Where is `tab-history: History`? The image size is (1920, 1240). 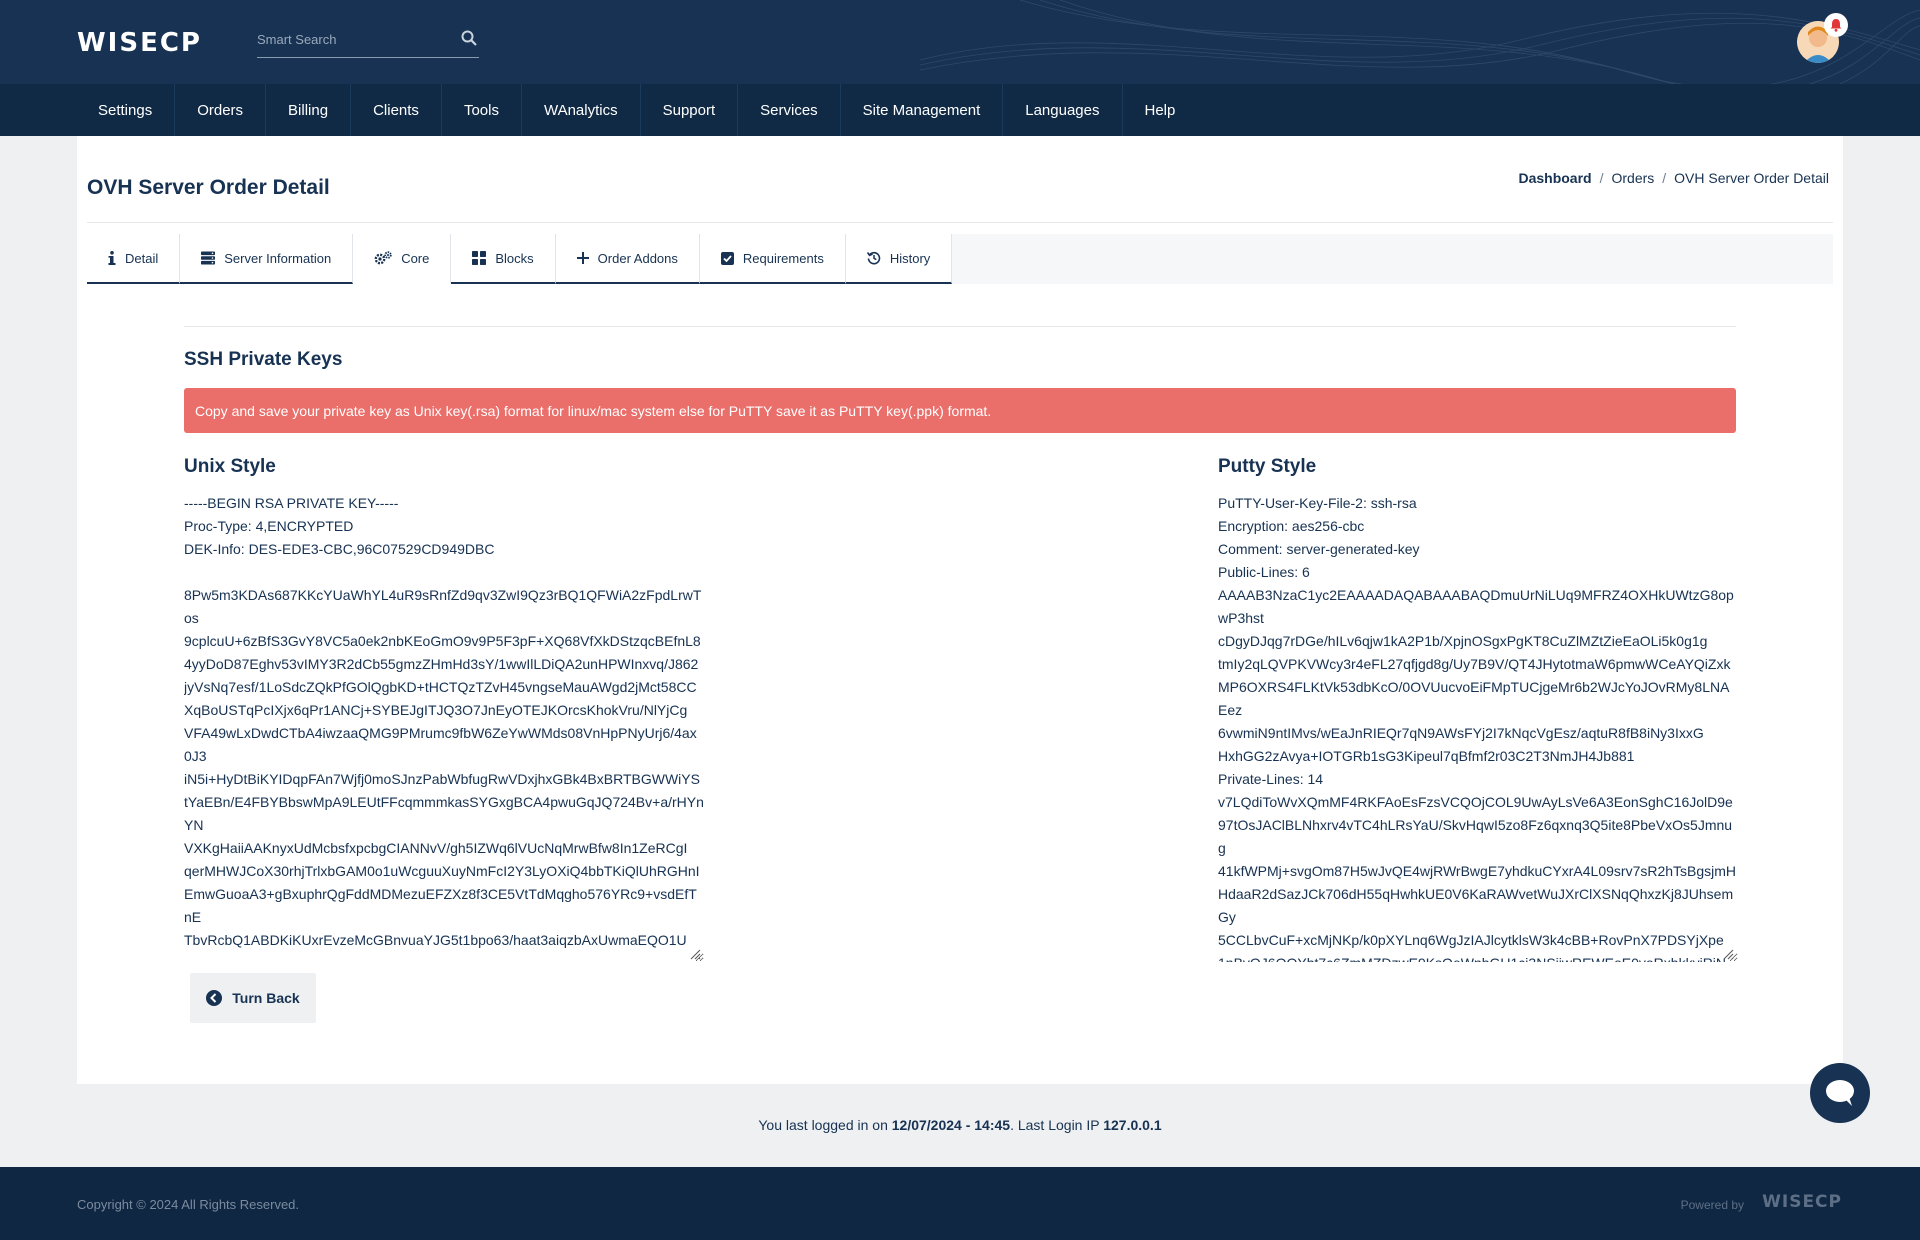
tab-history: History is located at coordinates (899, 259).